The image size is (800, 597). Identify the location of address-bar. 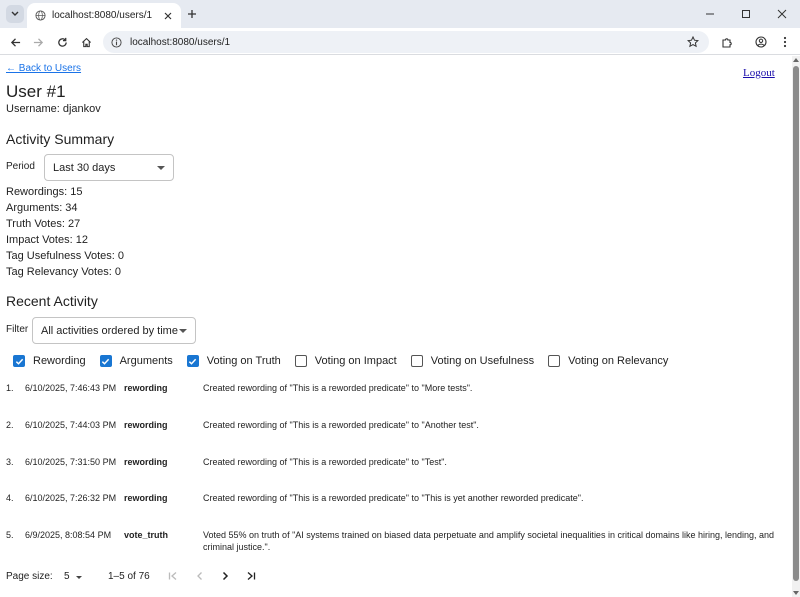
(406, 42).